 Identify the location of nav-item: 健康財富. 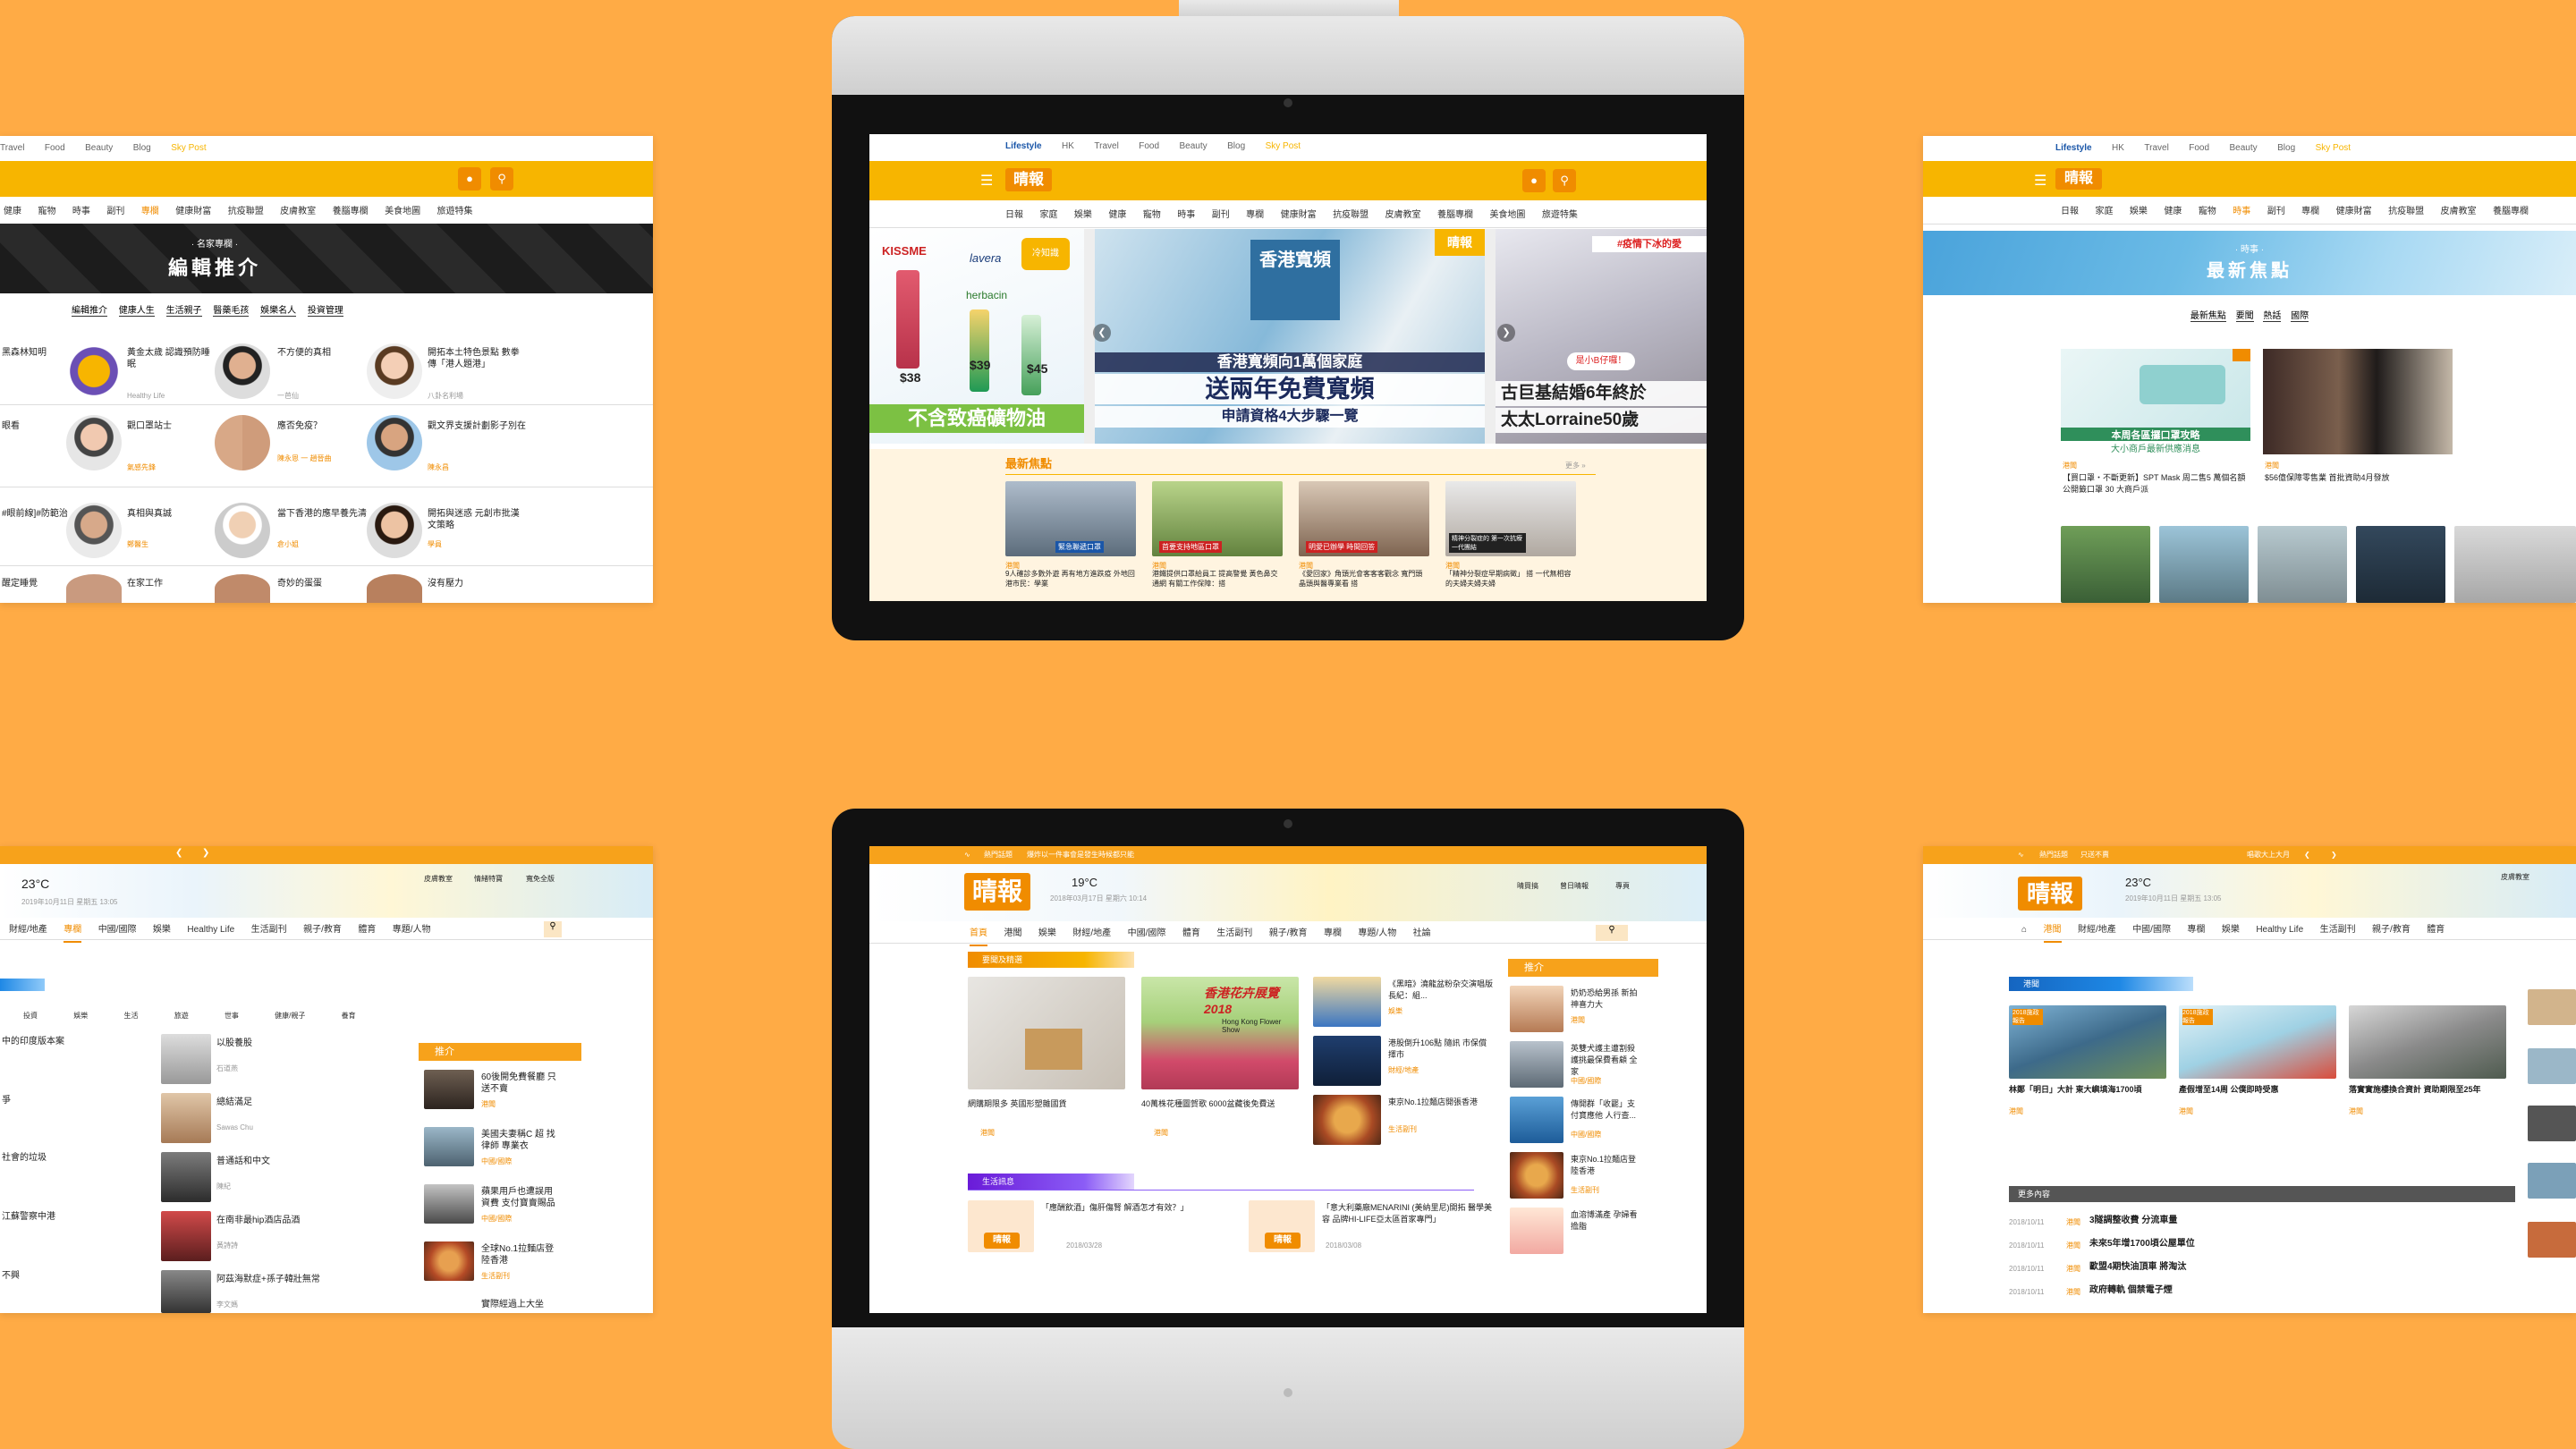
(1299, 215).